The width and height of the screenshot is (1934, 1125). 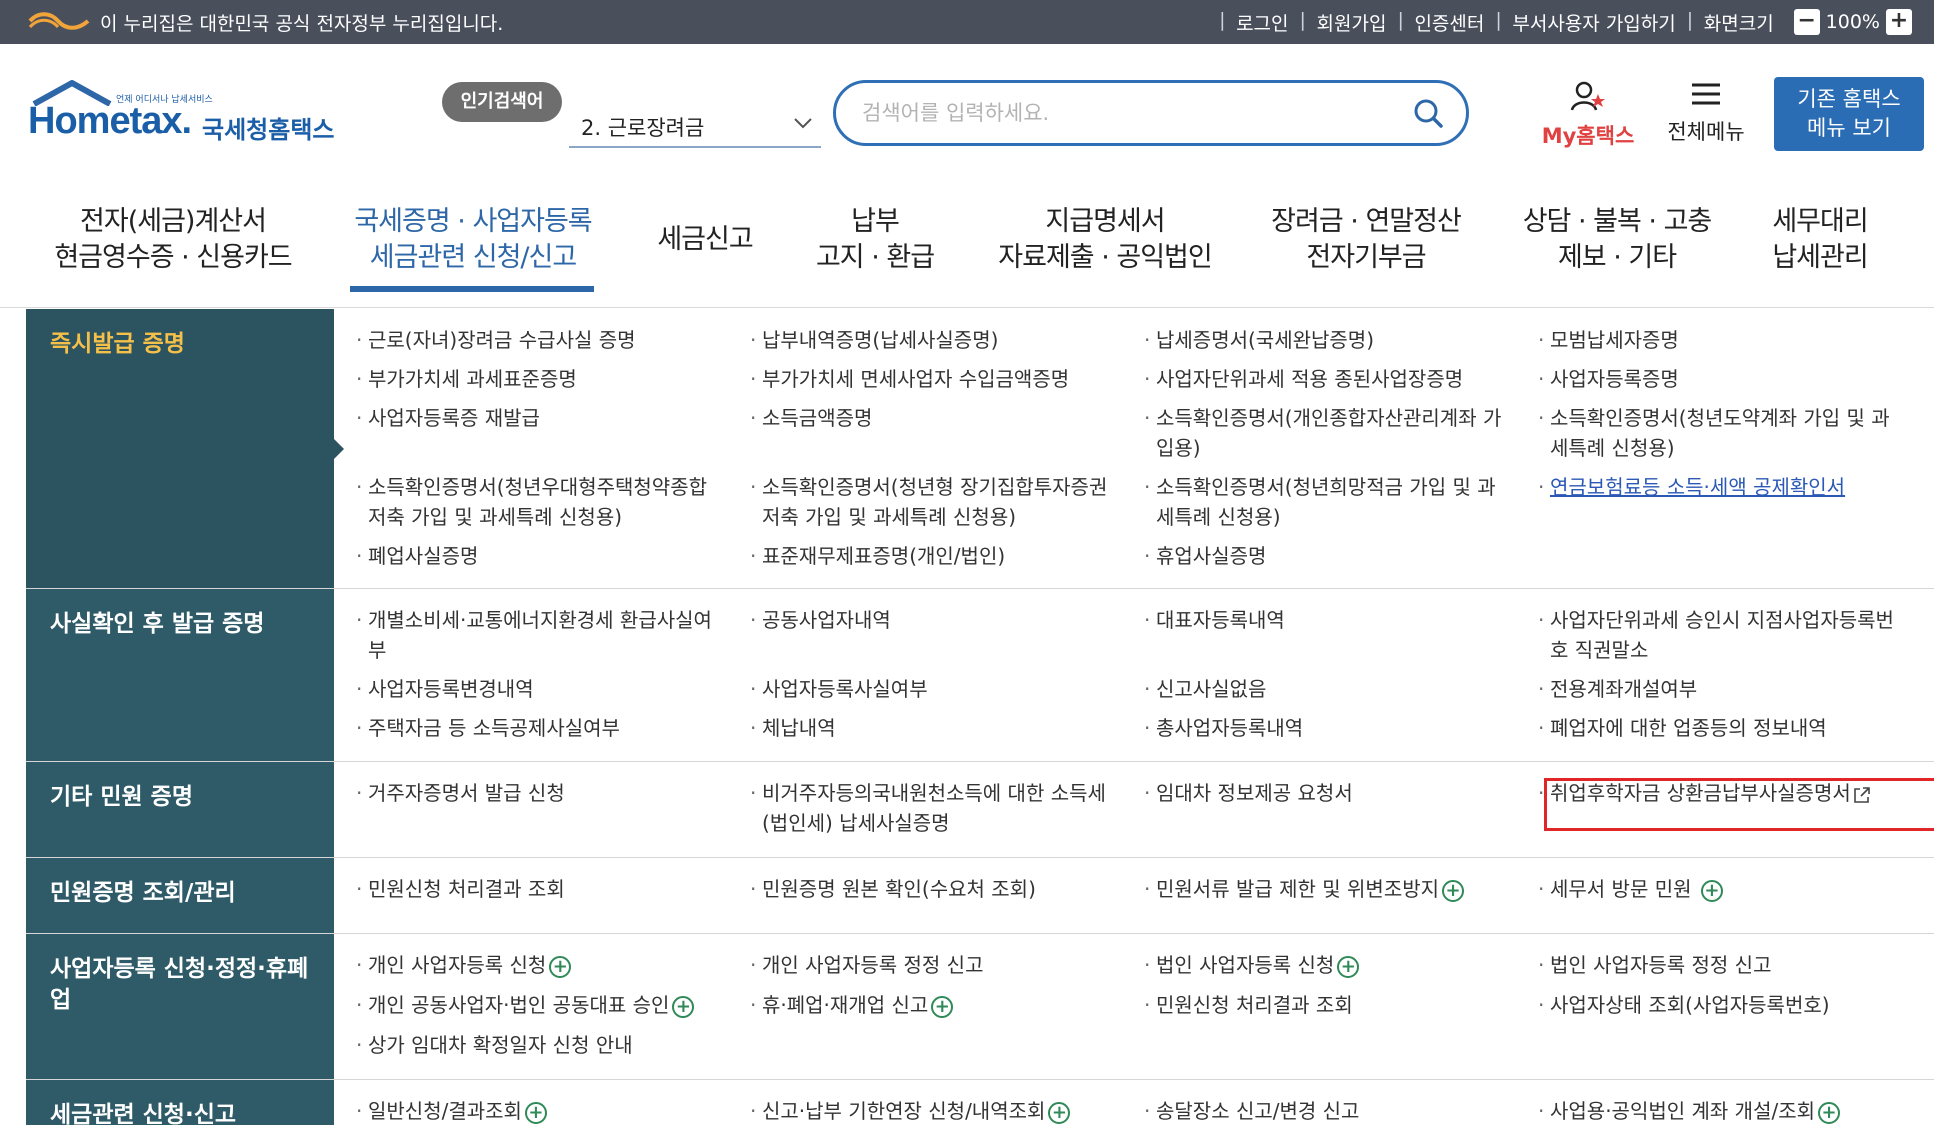 What do you see at coordinates (534, 689) in the screenshot?
I see `menu-item: 사업자등록변경내역` at bounding box center [534, 689].